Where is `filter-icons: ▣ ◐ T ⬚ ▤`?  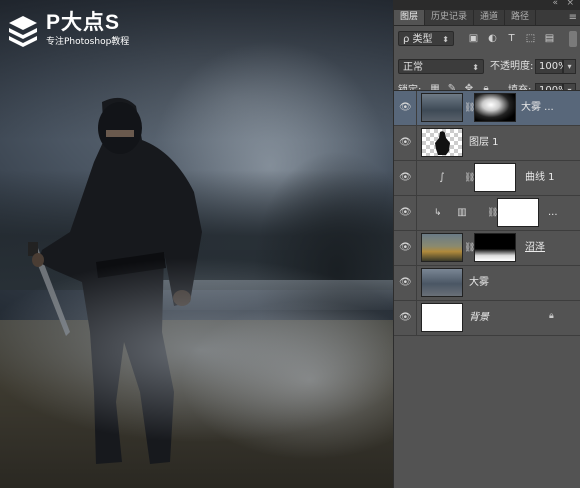 filter-icons: ▣ ◐ T ⬚ ▤ is located at coordinates (513, 39).